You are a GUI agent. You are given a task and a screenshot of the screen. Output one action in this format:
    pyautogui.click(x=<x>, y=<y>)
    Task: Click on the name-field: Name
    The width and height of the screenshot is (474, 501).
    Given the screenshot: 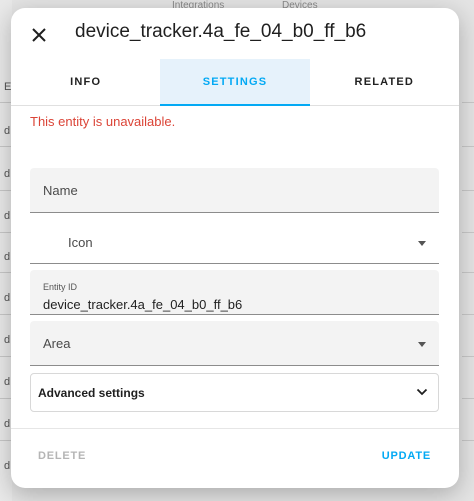 What is the action you would take?
    pyautogui.click(x=234, y=190)
    